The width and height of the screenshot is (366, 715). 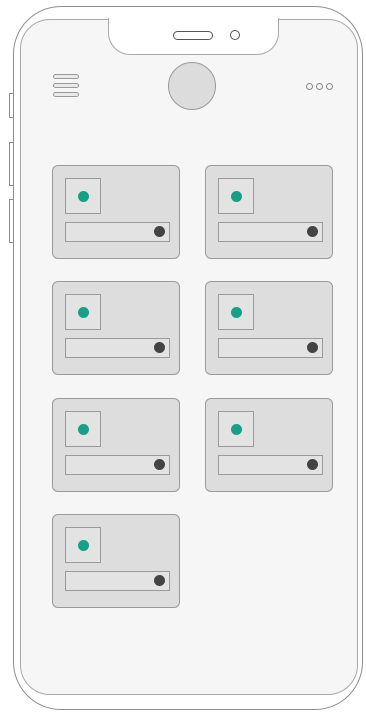 I want to click on mute-switch, so click(x=11, y=105).